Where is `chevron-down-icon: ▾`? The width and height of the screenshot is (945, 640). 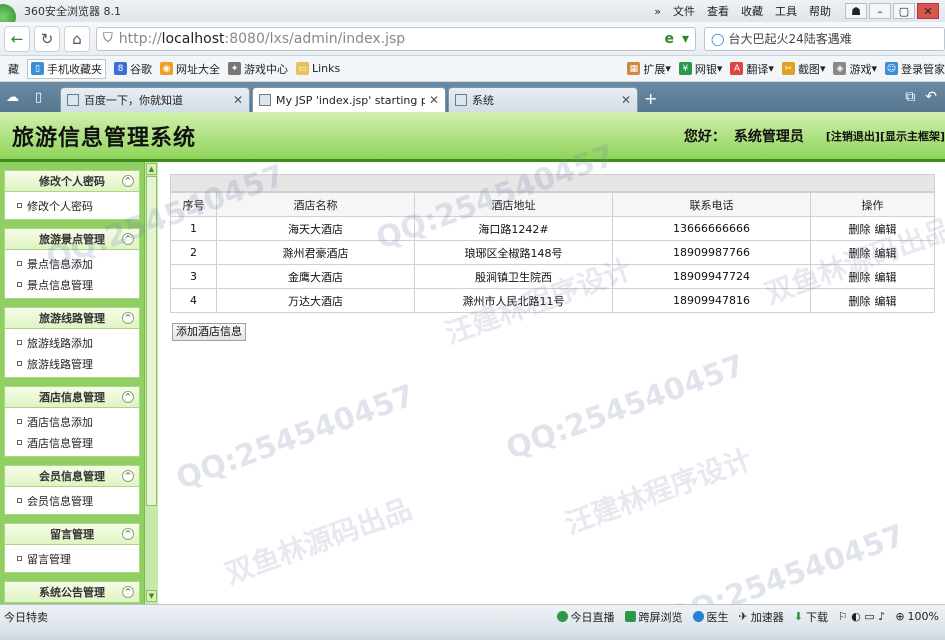 chevron-down-icon: ▾ is located at coordinates (685, 39).